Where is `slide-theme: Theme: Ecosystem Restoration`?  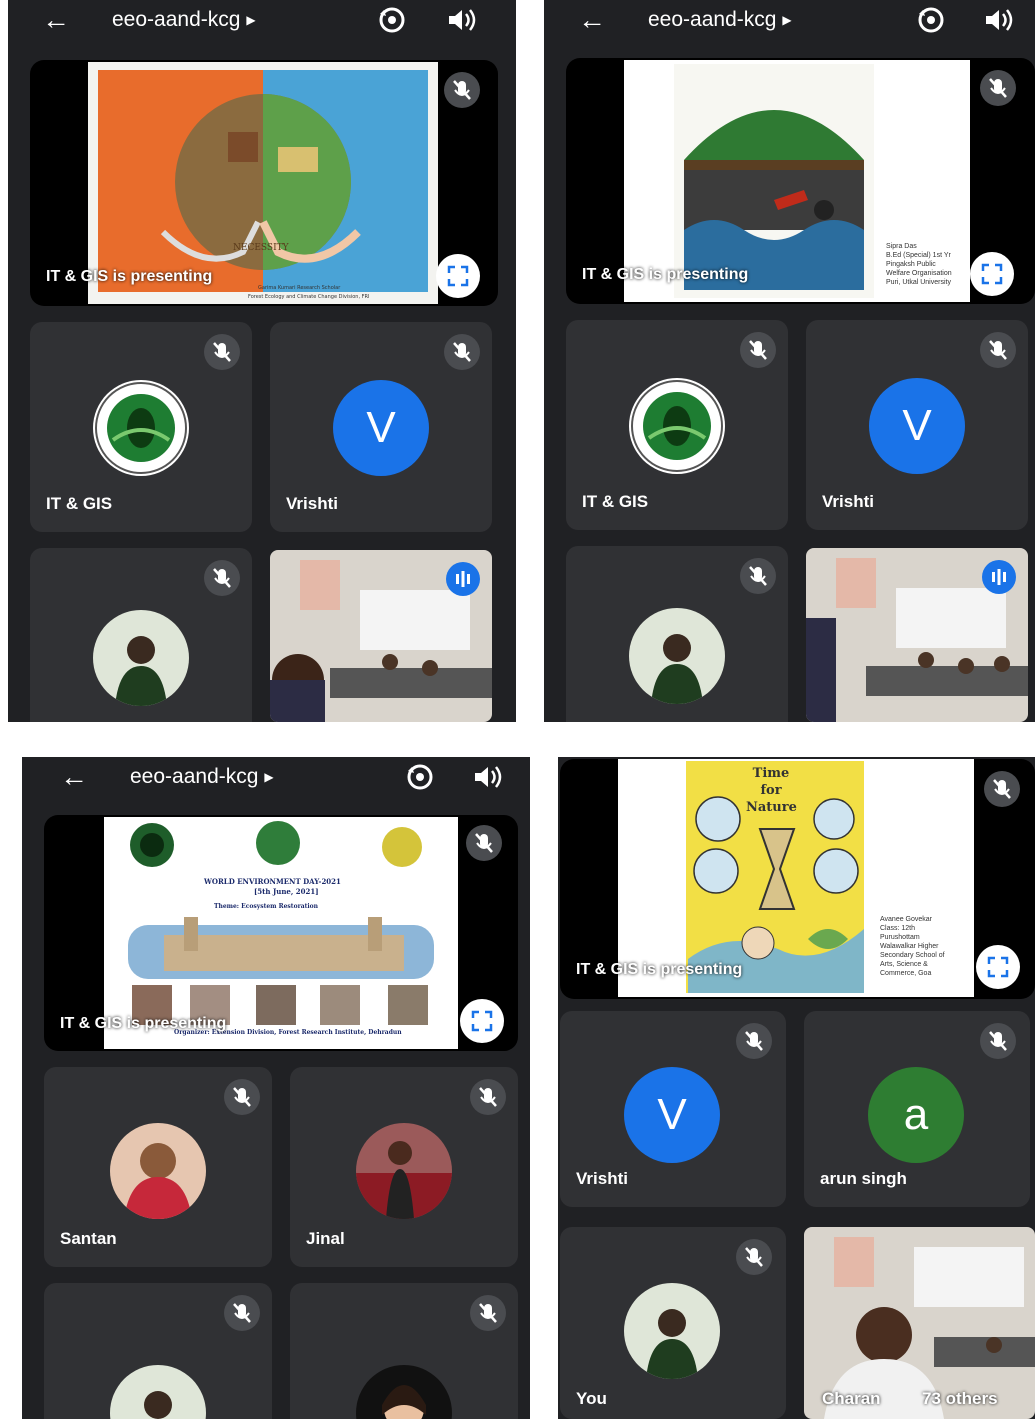 slide-theme: Theme: Ecosystem Restoration is located at coordinates (266, 906).